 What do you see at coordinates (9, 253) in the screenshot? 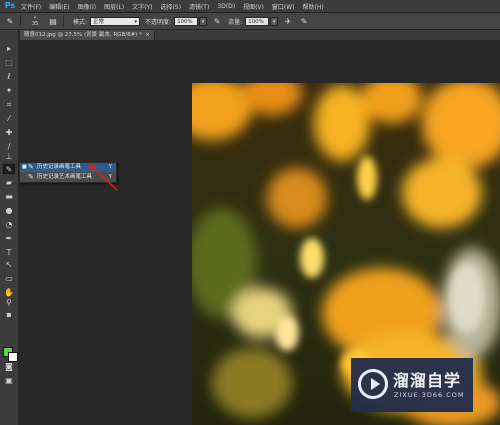
I see `type-tool-icon: T` at bounding box center [9, 253].